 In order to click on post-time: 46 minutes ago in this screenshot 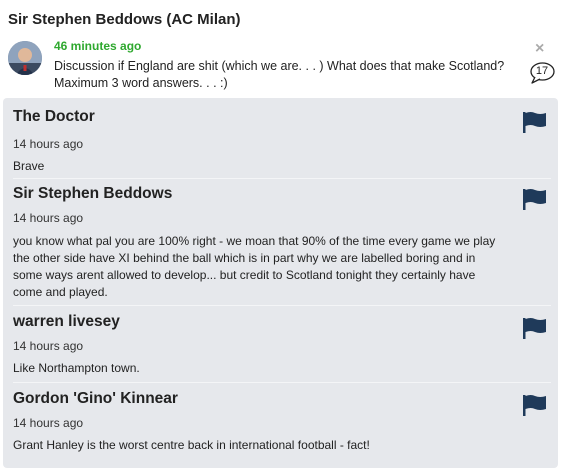, I will do `click(98, 46)`.